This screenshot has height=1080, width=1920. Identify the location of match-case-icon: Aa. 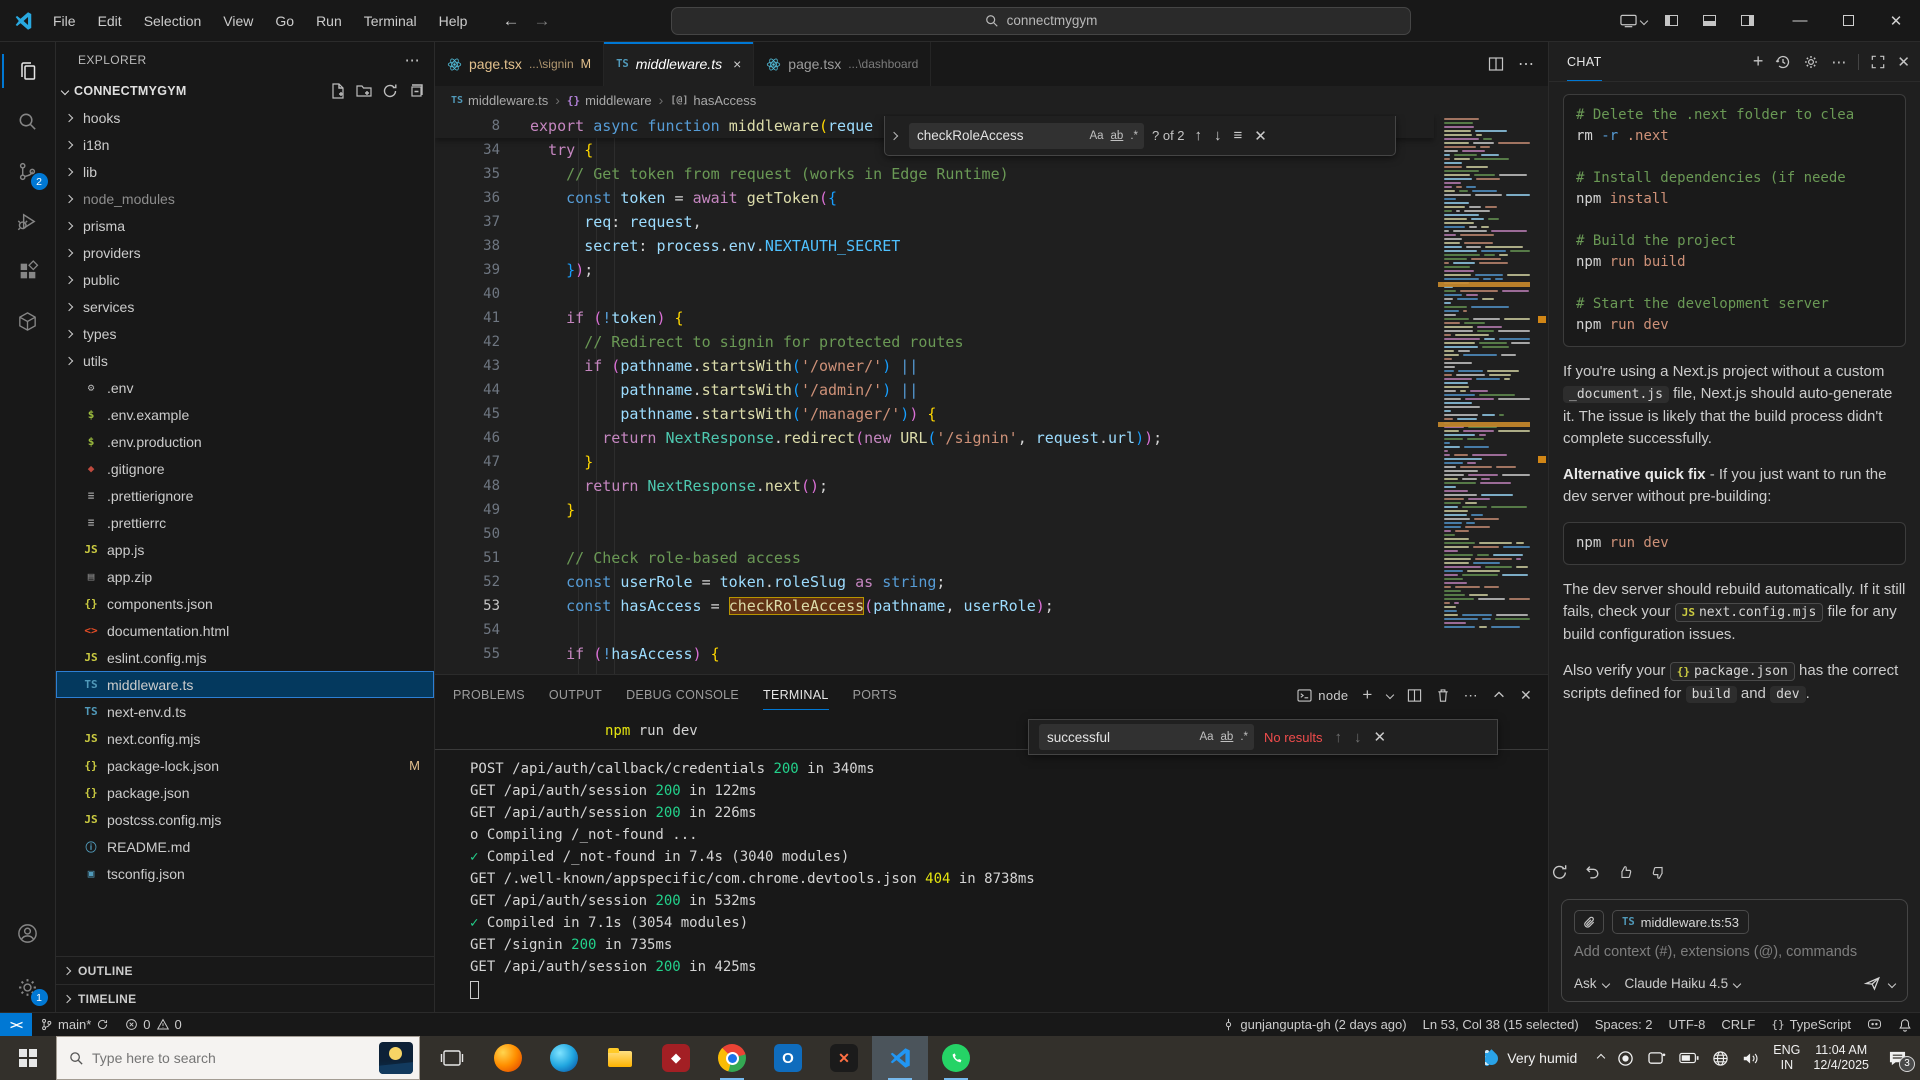
(1206, 737).